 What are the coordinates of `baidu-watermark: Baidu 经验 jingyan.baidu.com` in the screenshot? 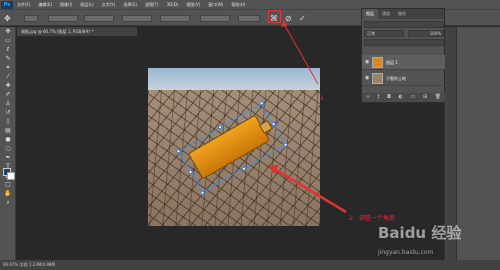 It's located at (432, 240).